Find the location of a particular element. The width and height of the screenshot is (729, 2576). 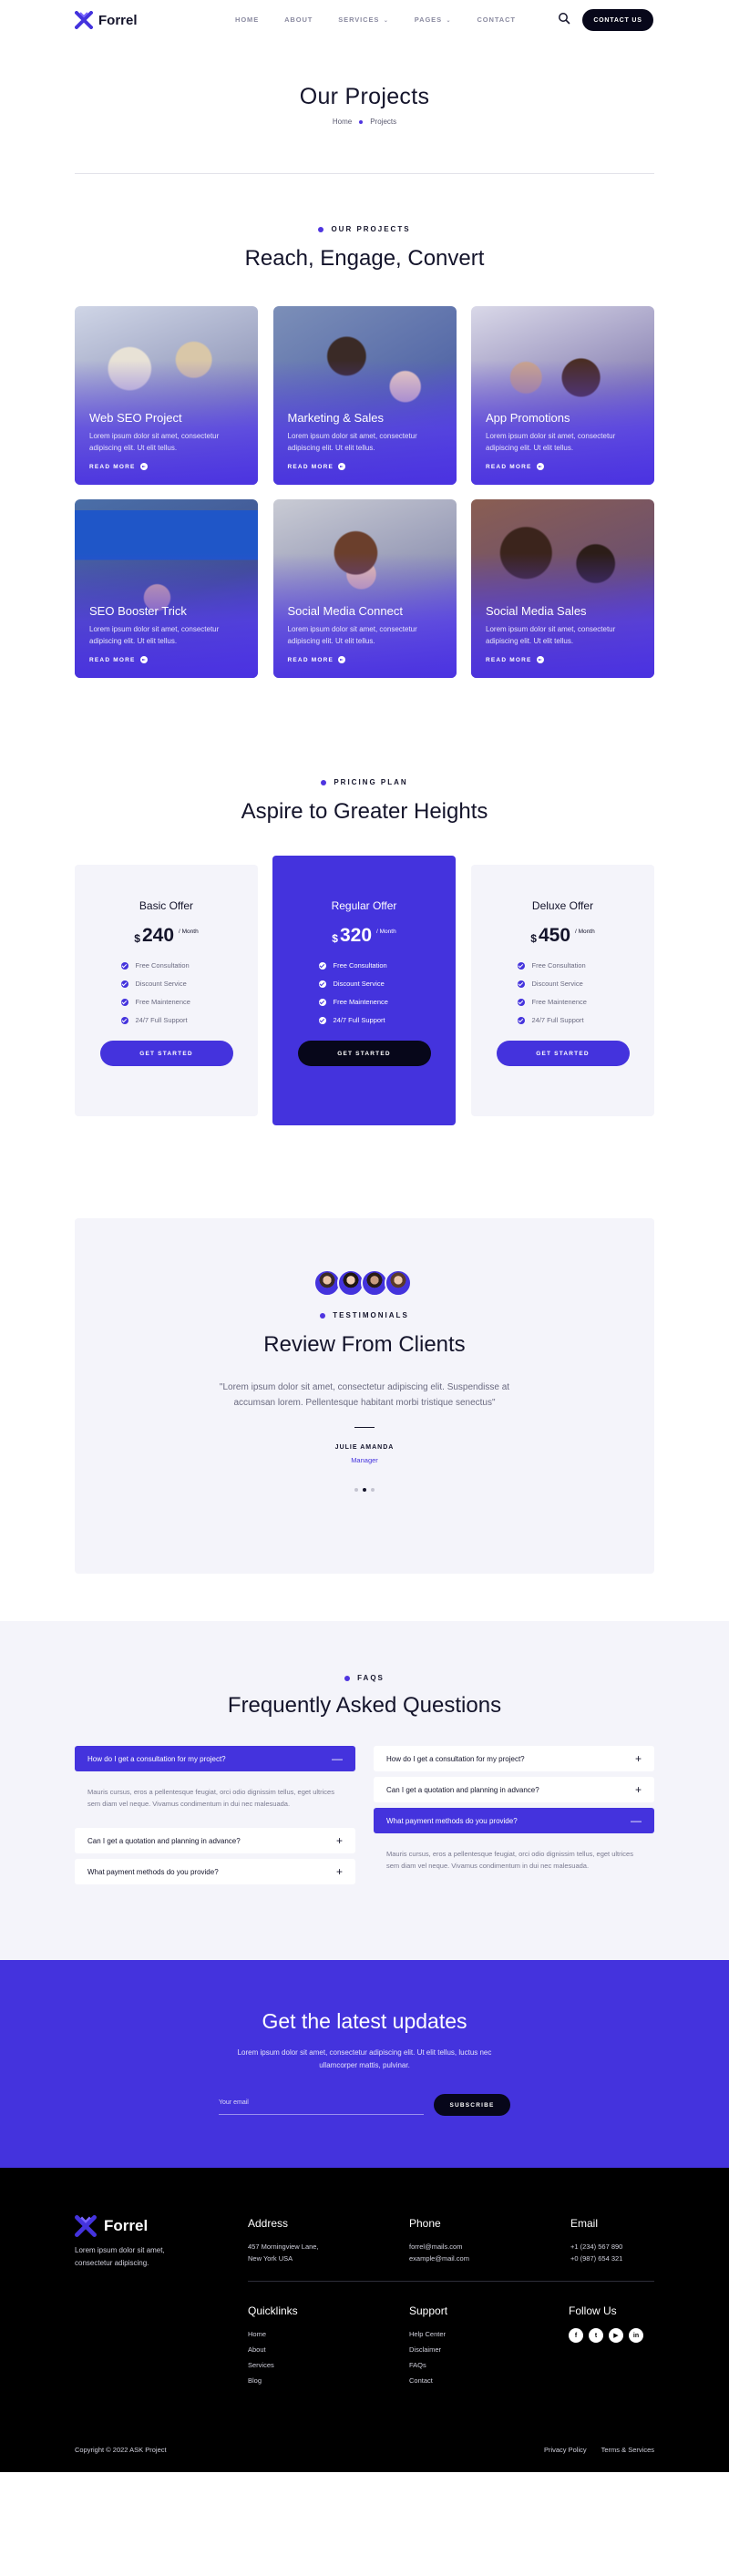

logo-icon is located at coordinates (86, 2226).